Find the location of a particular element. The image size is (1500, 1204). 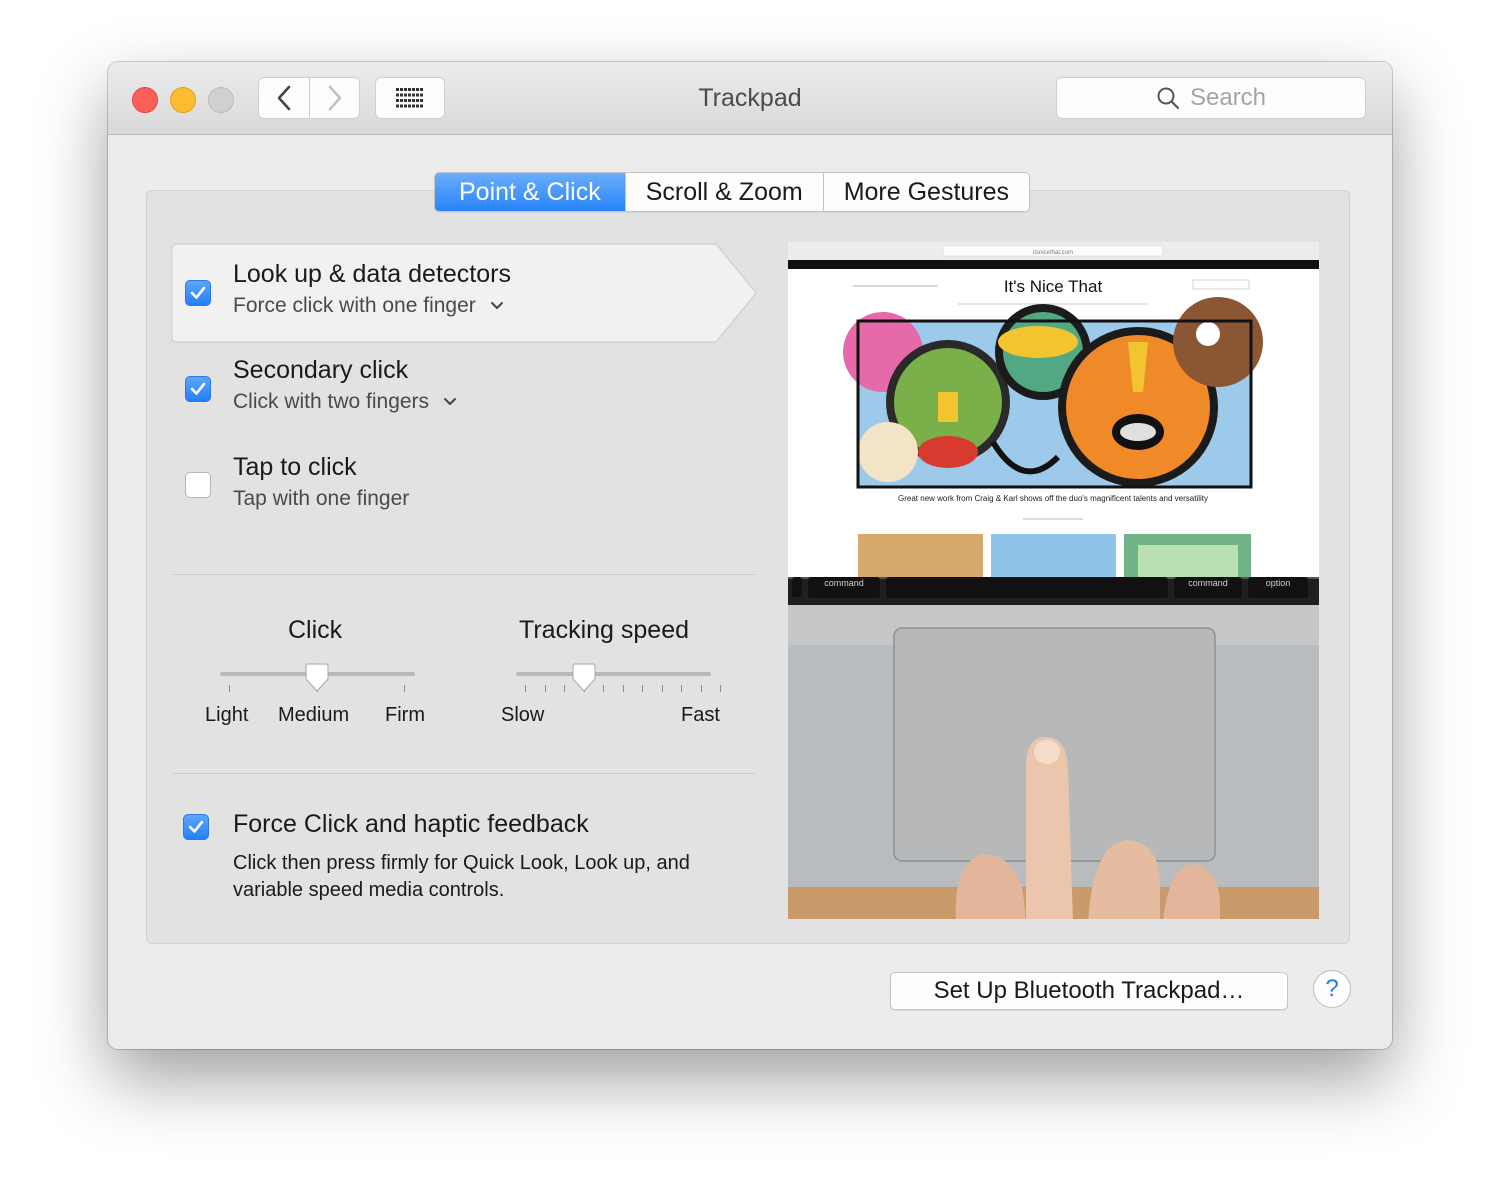

magnifier-icon is located at coordinates (1168, 98).